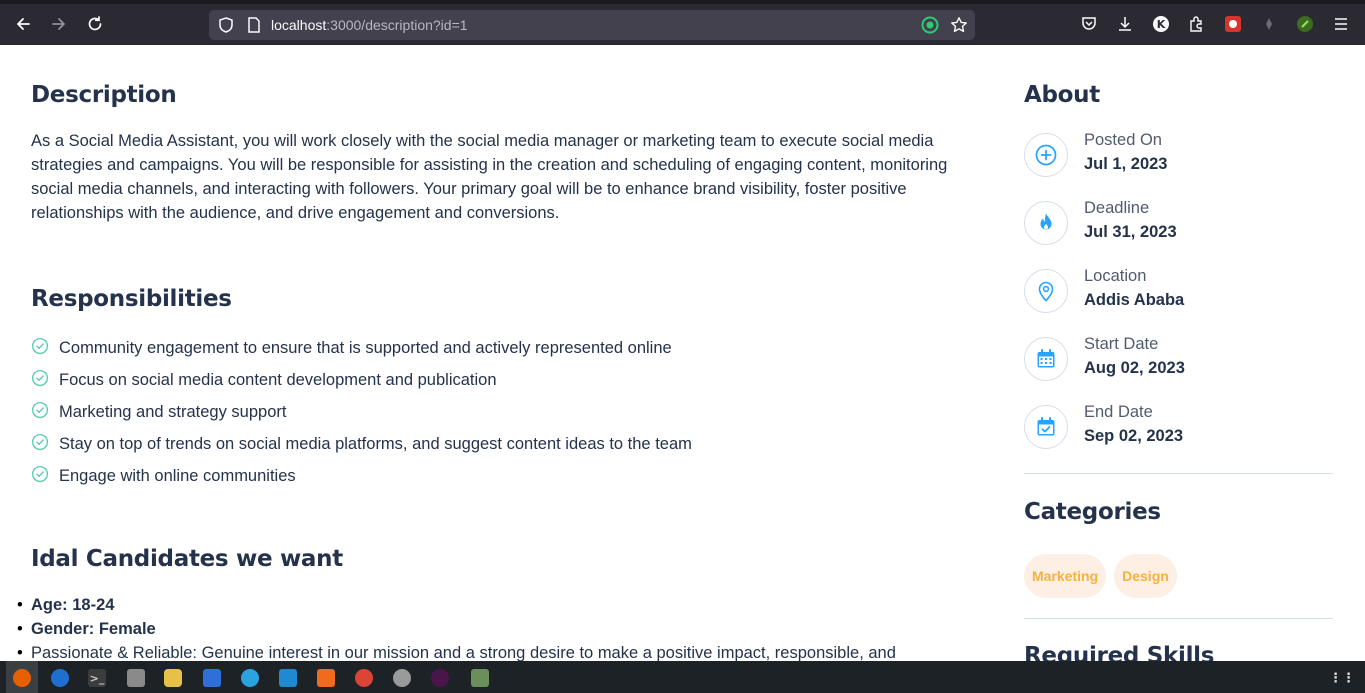 The image size is (1365, 693). I want to click on list-item: Gender: Female, so click(492, 629).